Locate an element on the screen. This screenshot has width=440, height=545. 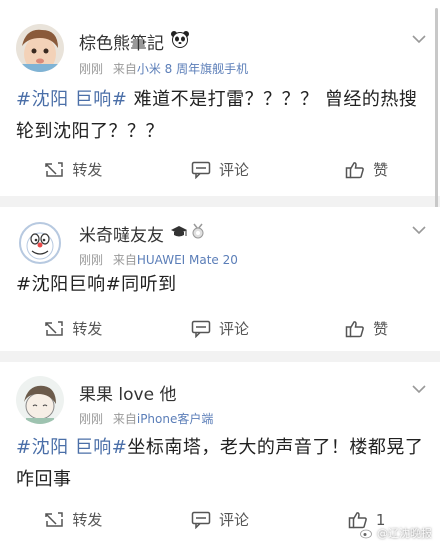
username-text: 米奇噠友友 is located at coordinates (121, 233).